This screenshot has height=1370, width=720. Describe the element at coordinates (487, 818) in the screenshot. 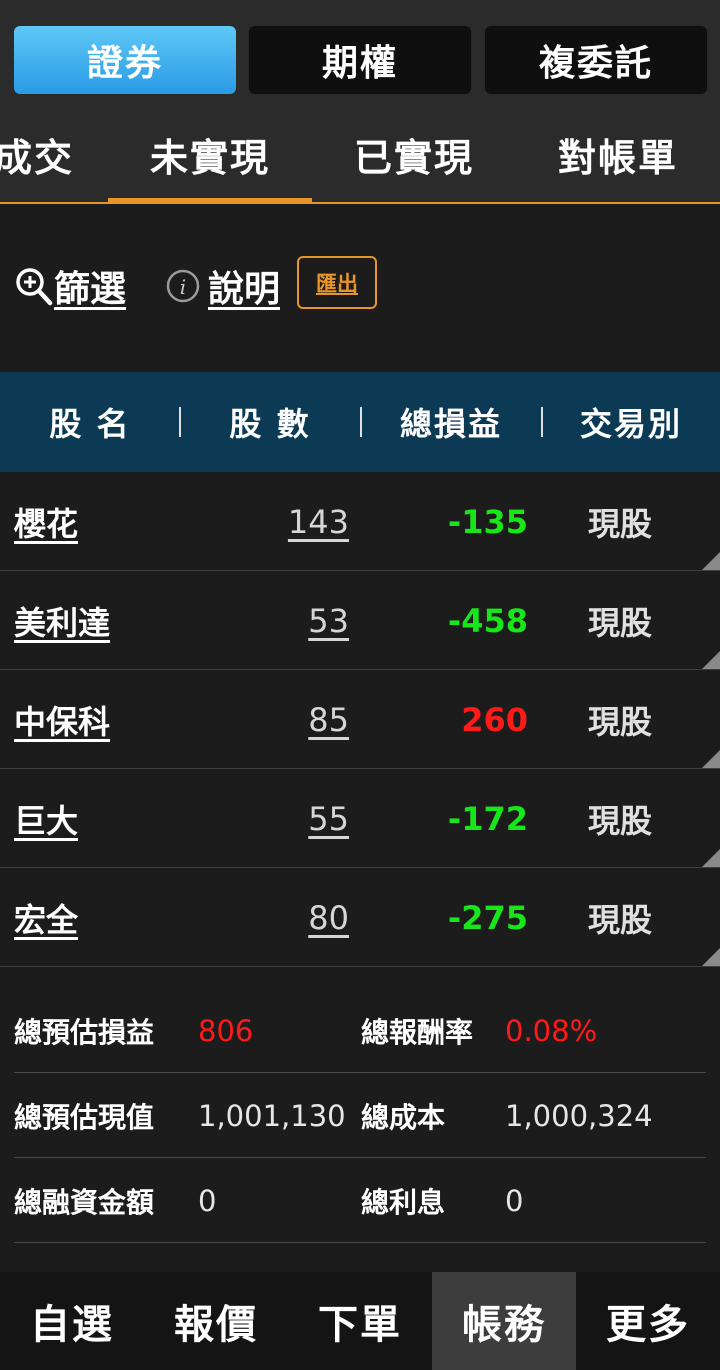

I see `total-pl-value: -172` at that location.